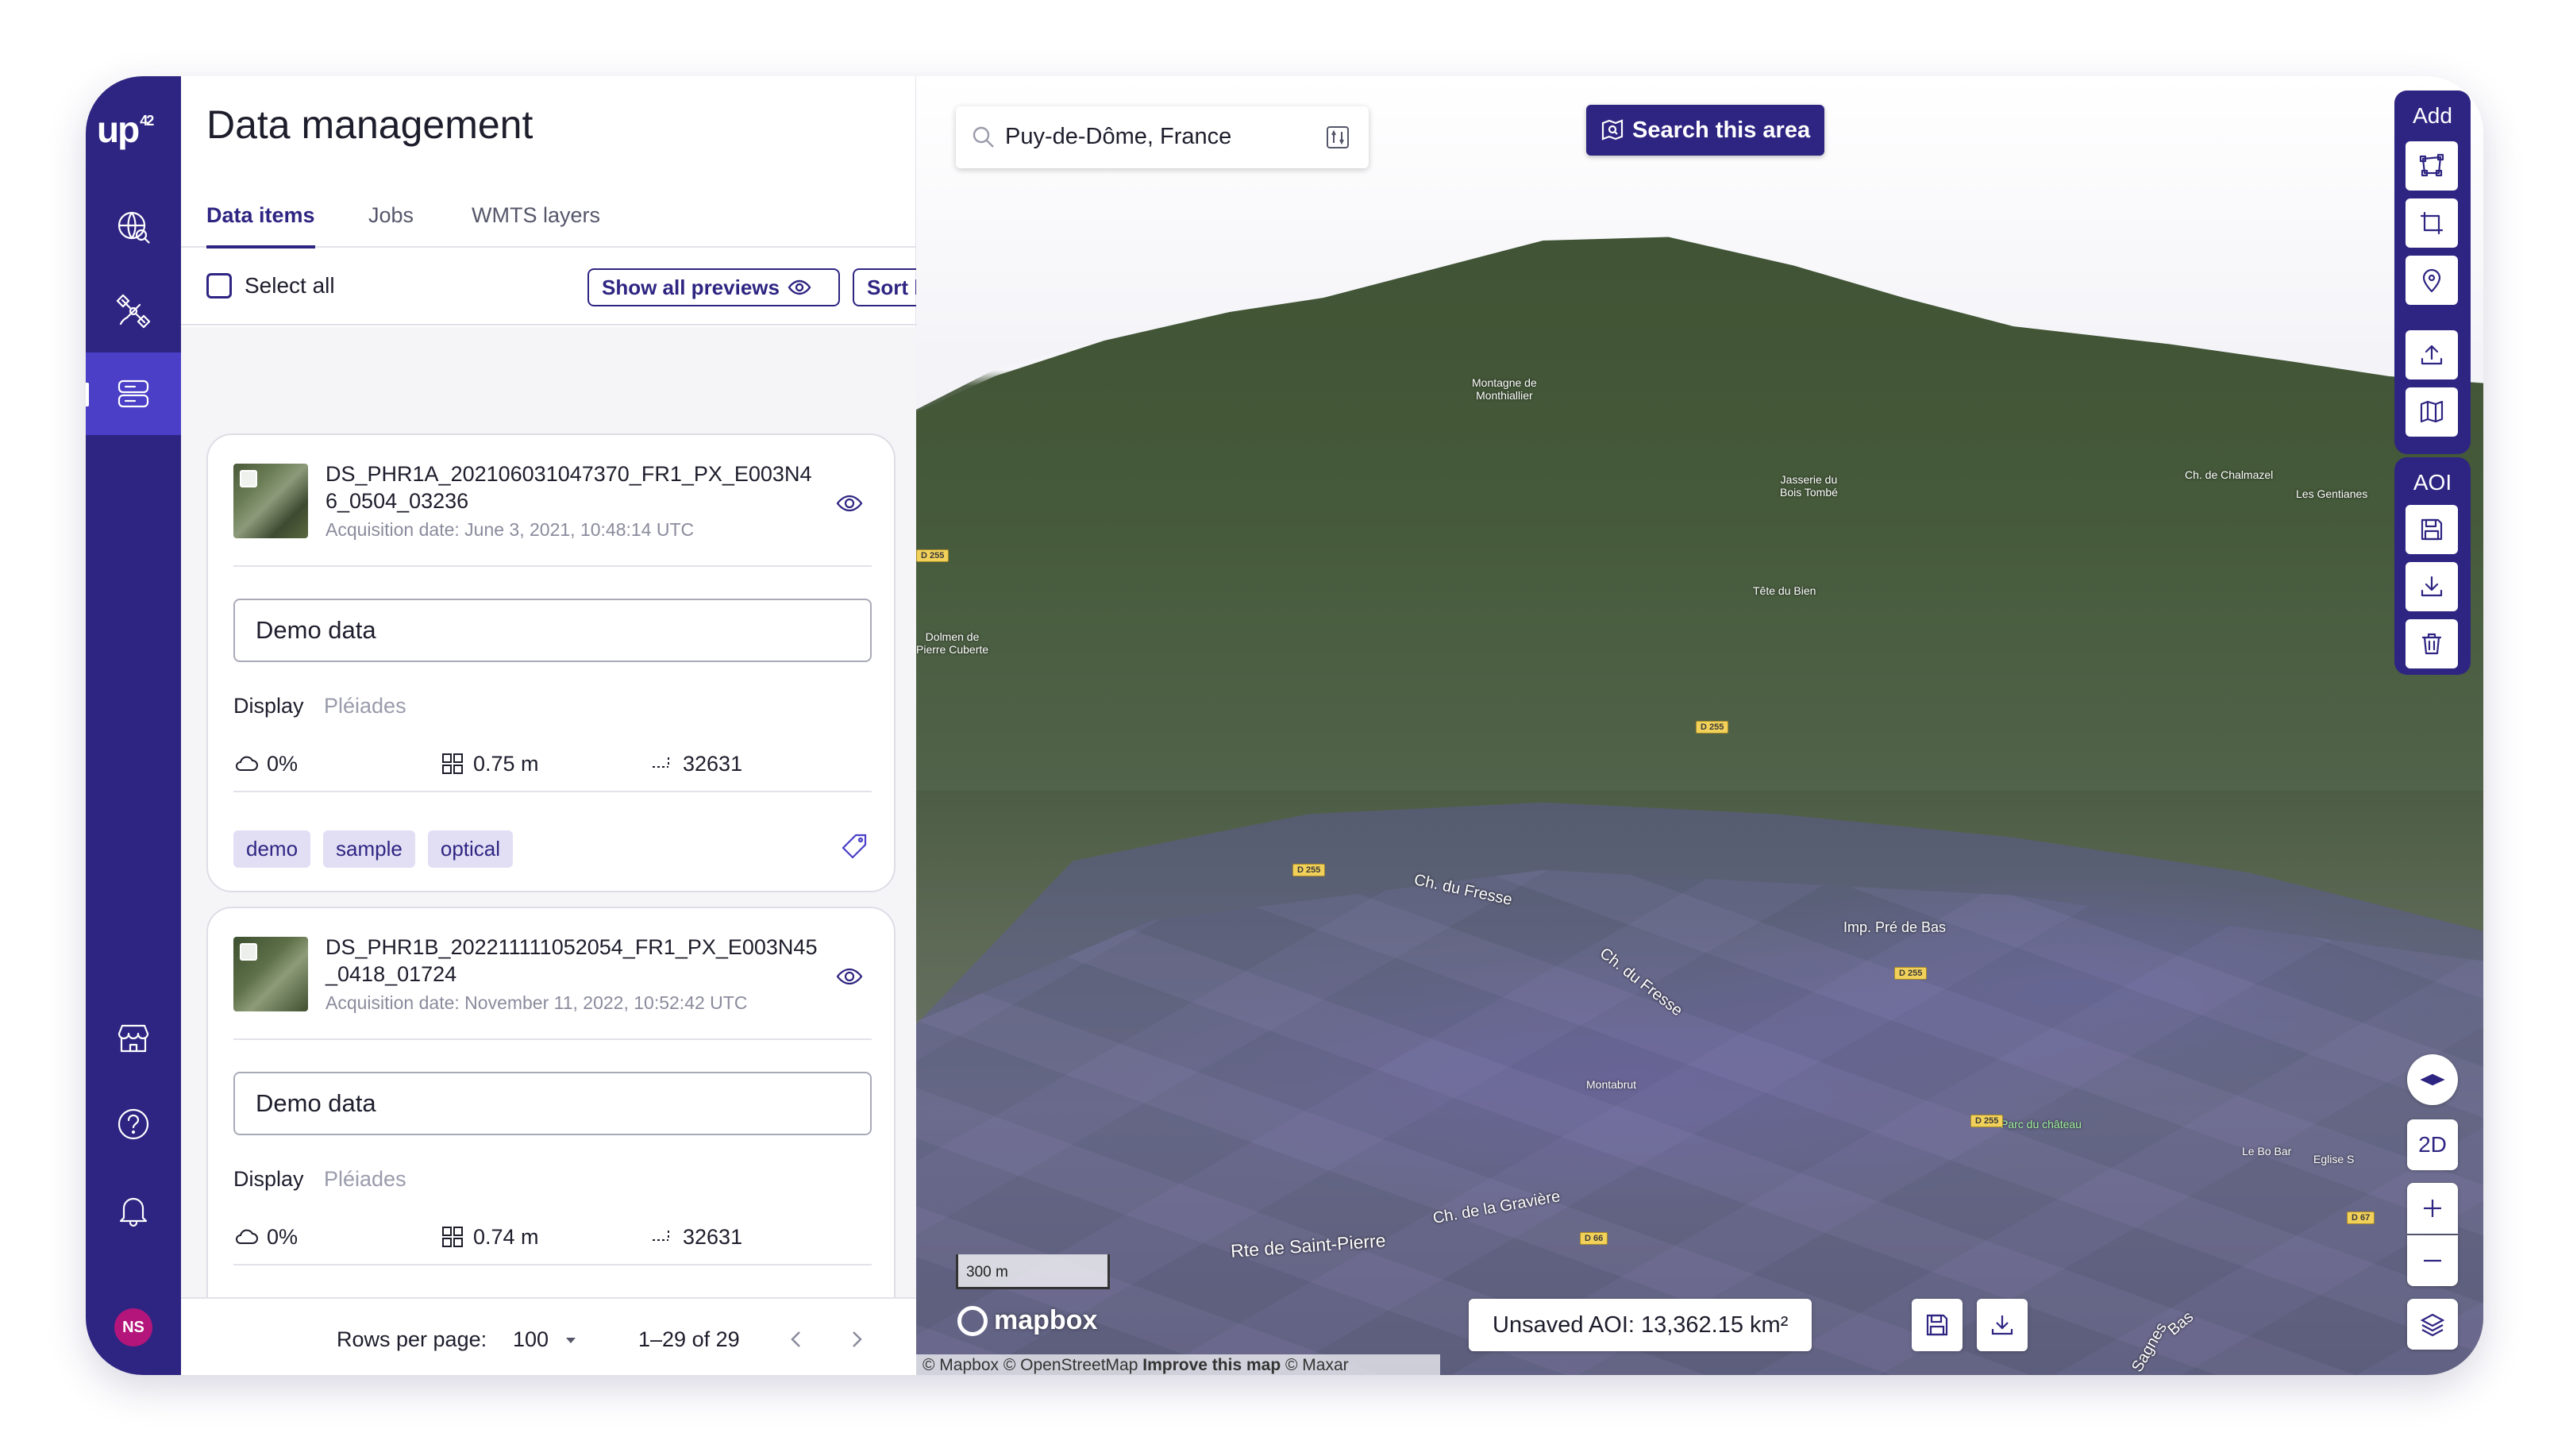 This screenshot has height=1456, width=2550. I want to click on prev-page-icon, so click(796, 1339).